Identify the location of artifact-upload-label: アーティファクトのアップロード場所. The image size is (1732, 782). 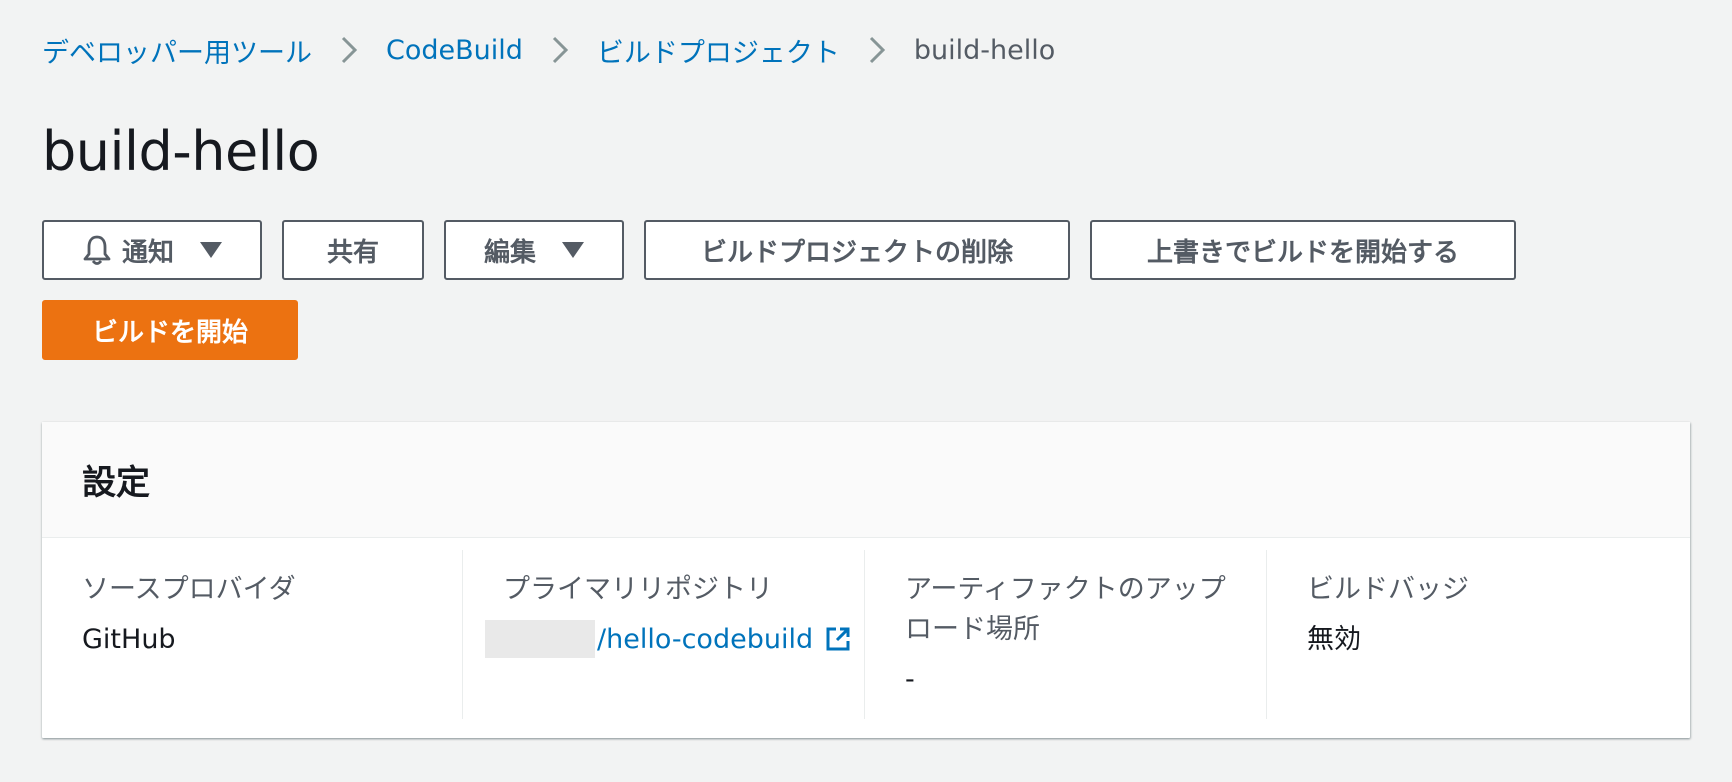
(1065, 609).